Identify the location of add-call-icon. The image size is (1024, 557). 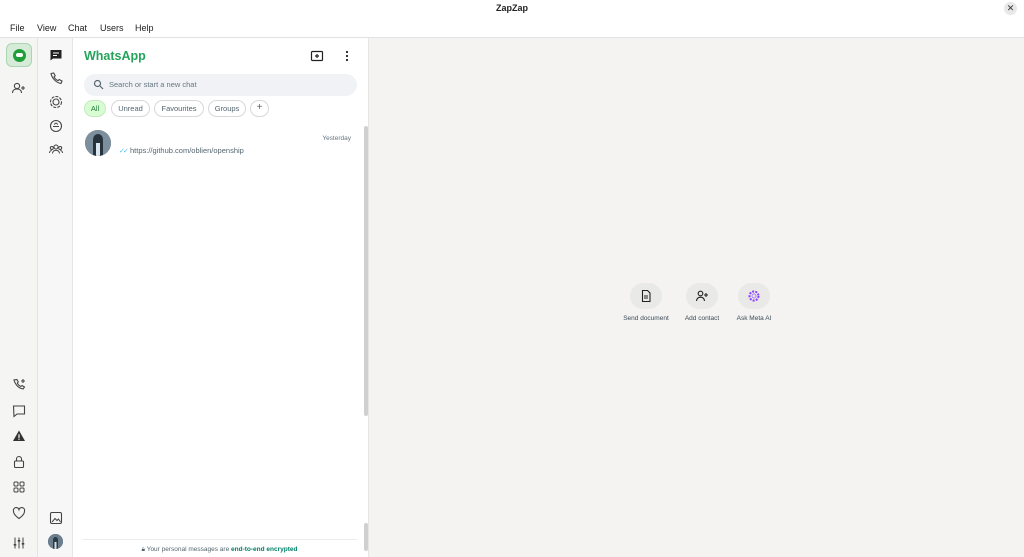
(19, 385).